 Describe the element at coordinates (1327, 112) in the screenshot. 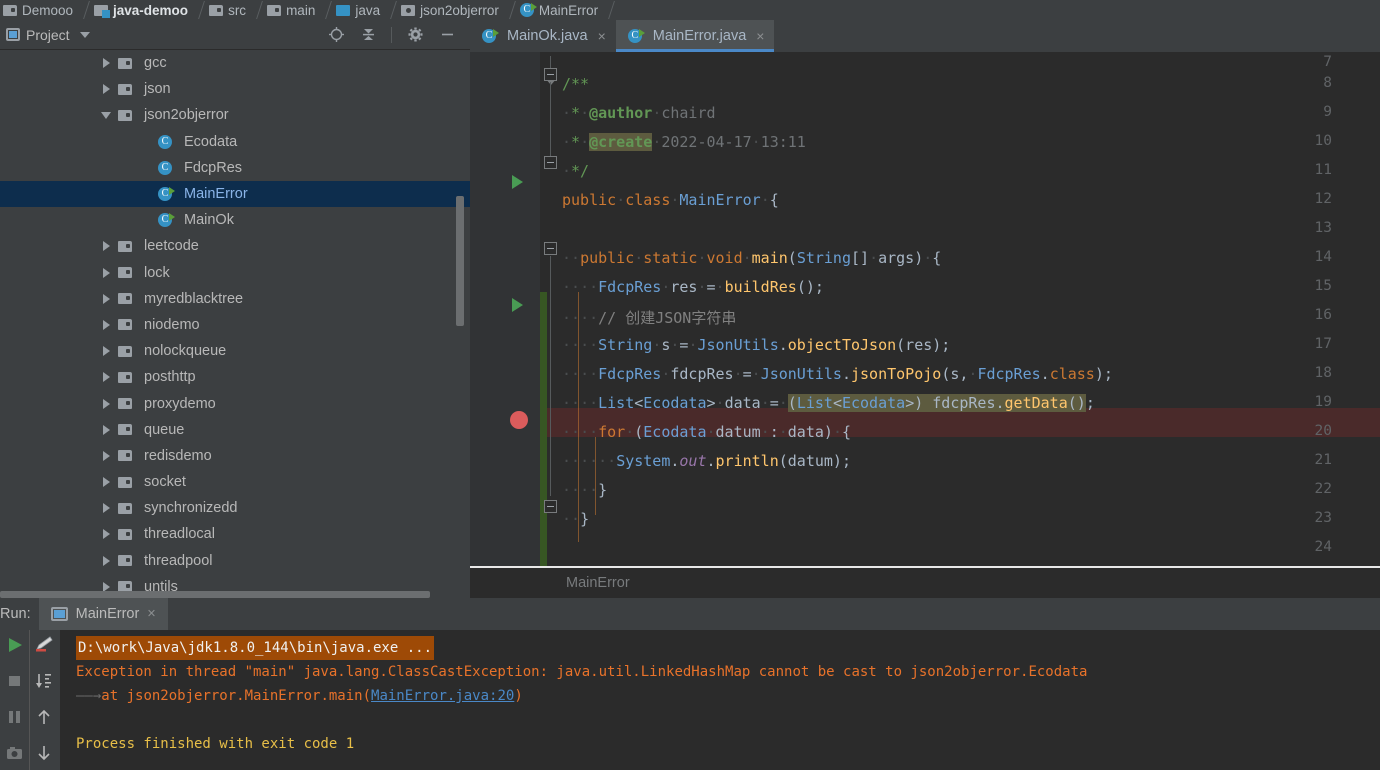

I see `line-number: 9` at that location.